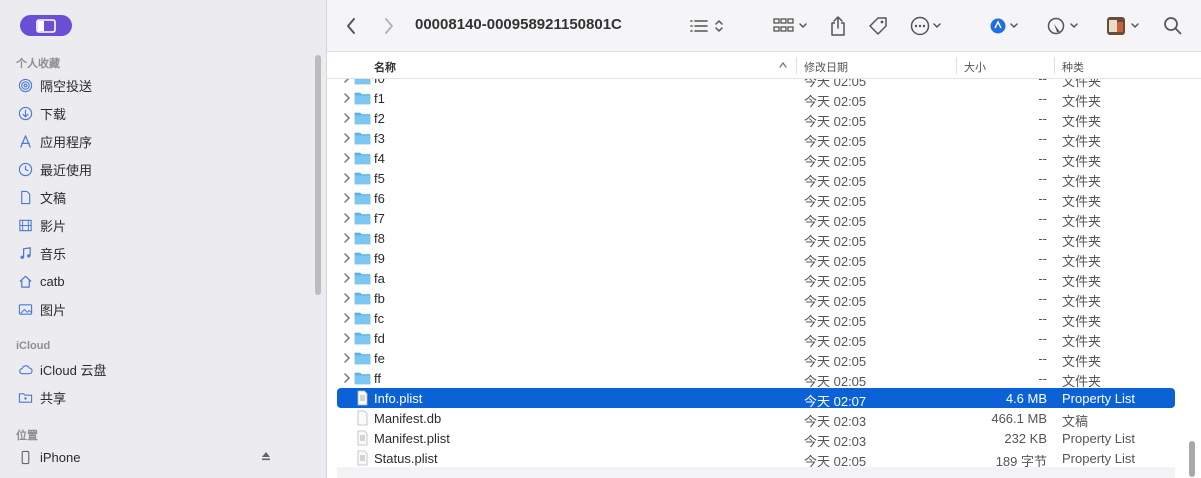 The image size is (1201, 478). I want to click on folder-row: fb 今天 02:05 -- 文件夹, so click(756, 298).